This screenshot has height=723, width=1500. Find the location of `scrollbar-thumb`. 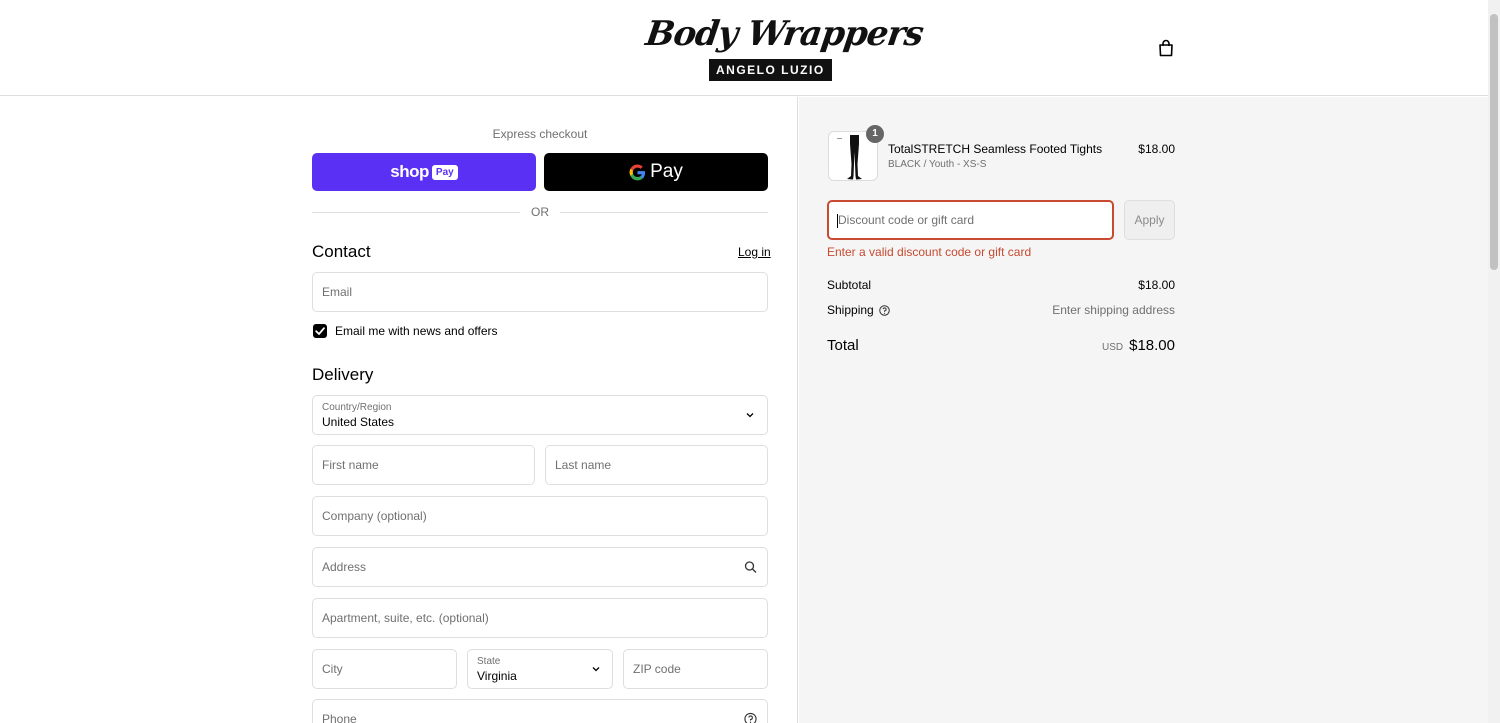

scrollbar-thumb is located at coordinates (1494, 142).